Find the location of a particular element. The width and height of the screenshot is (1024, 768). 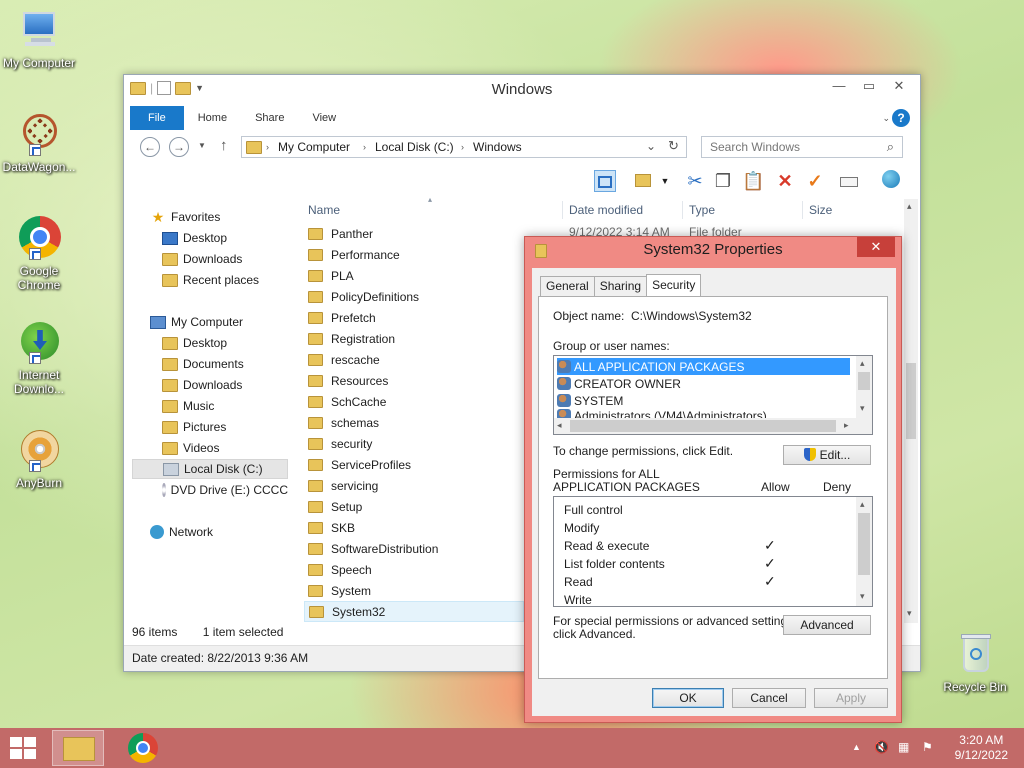

nav-favorites: ★ Favorites is located at coordinates (185, 217).